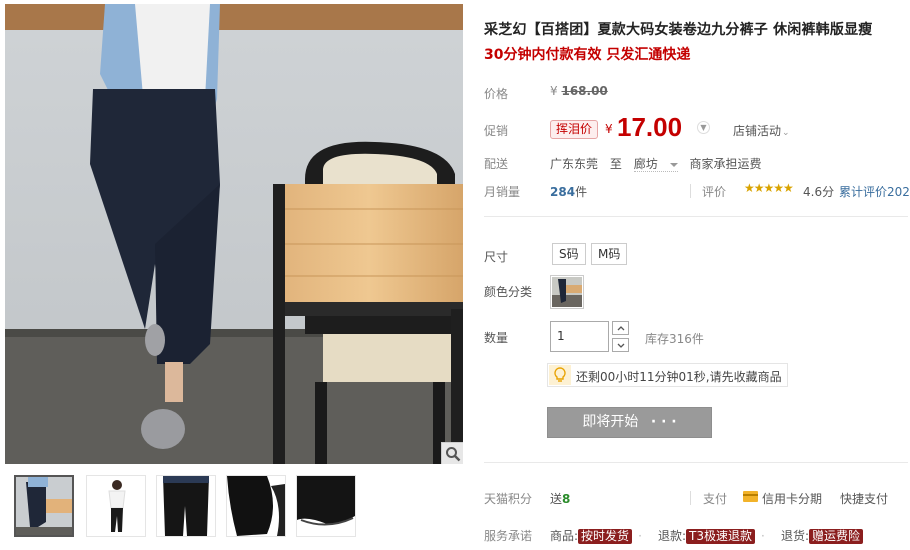 The height and width of the screenshot is (550, 910). I want to click on shop-activity-dropdown: 店铺活动⌄, so click(761, 130).